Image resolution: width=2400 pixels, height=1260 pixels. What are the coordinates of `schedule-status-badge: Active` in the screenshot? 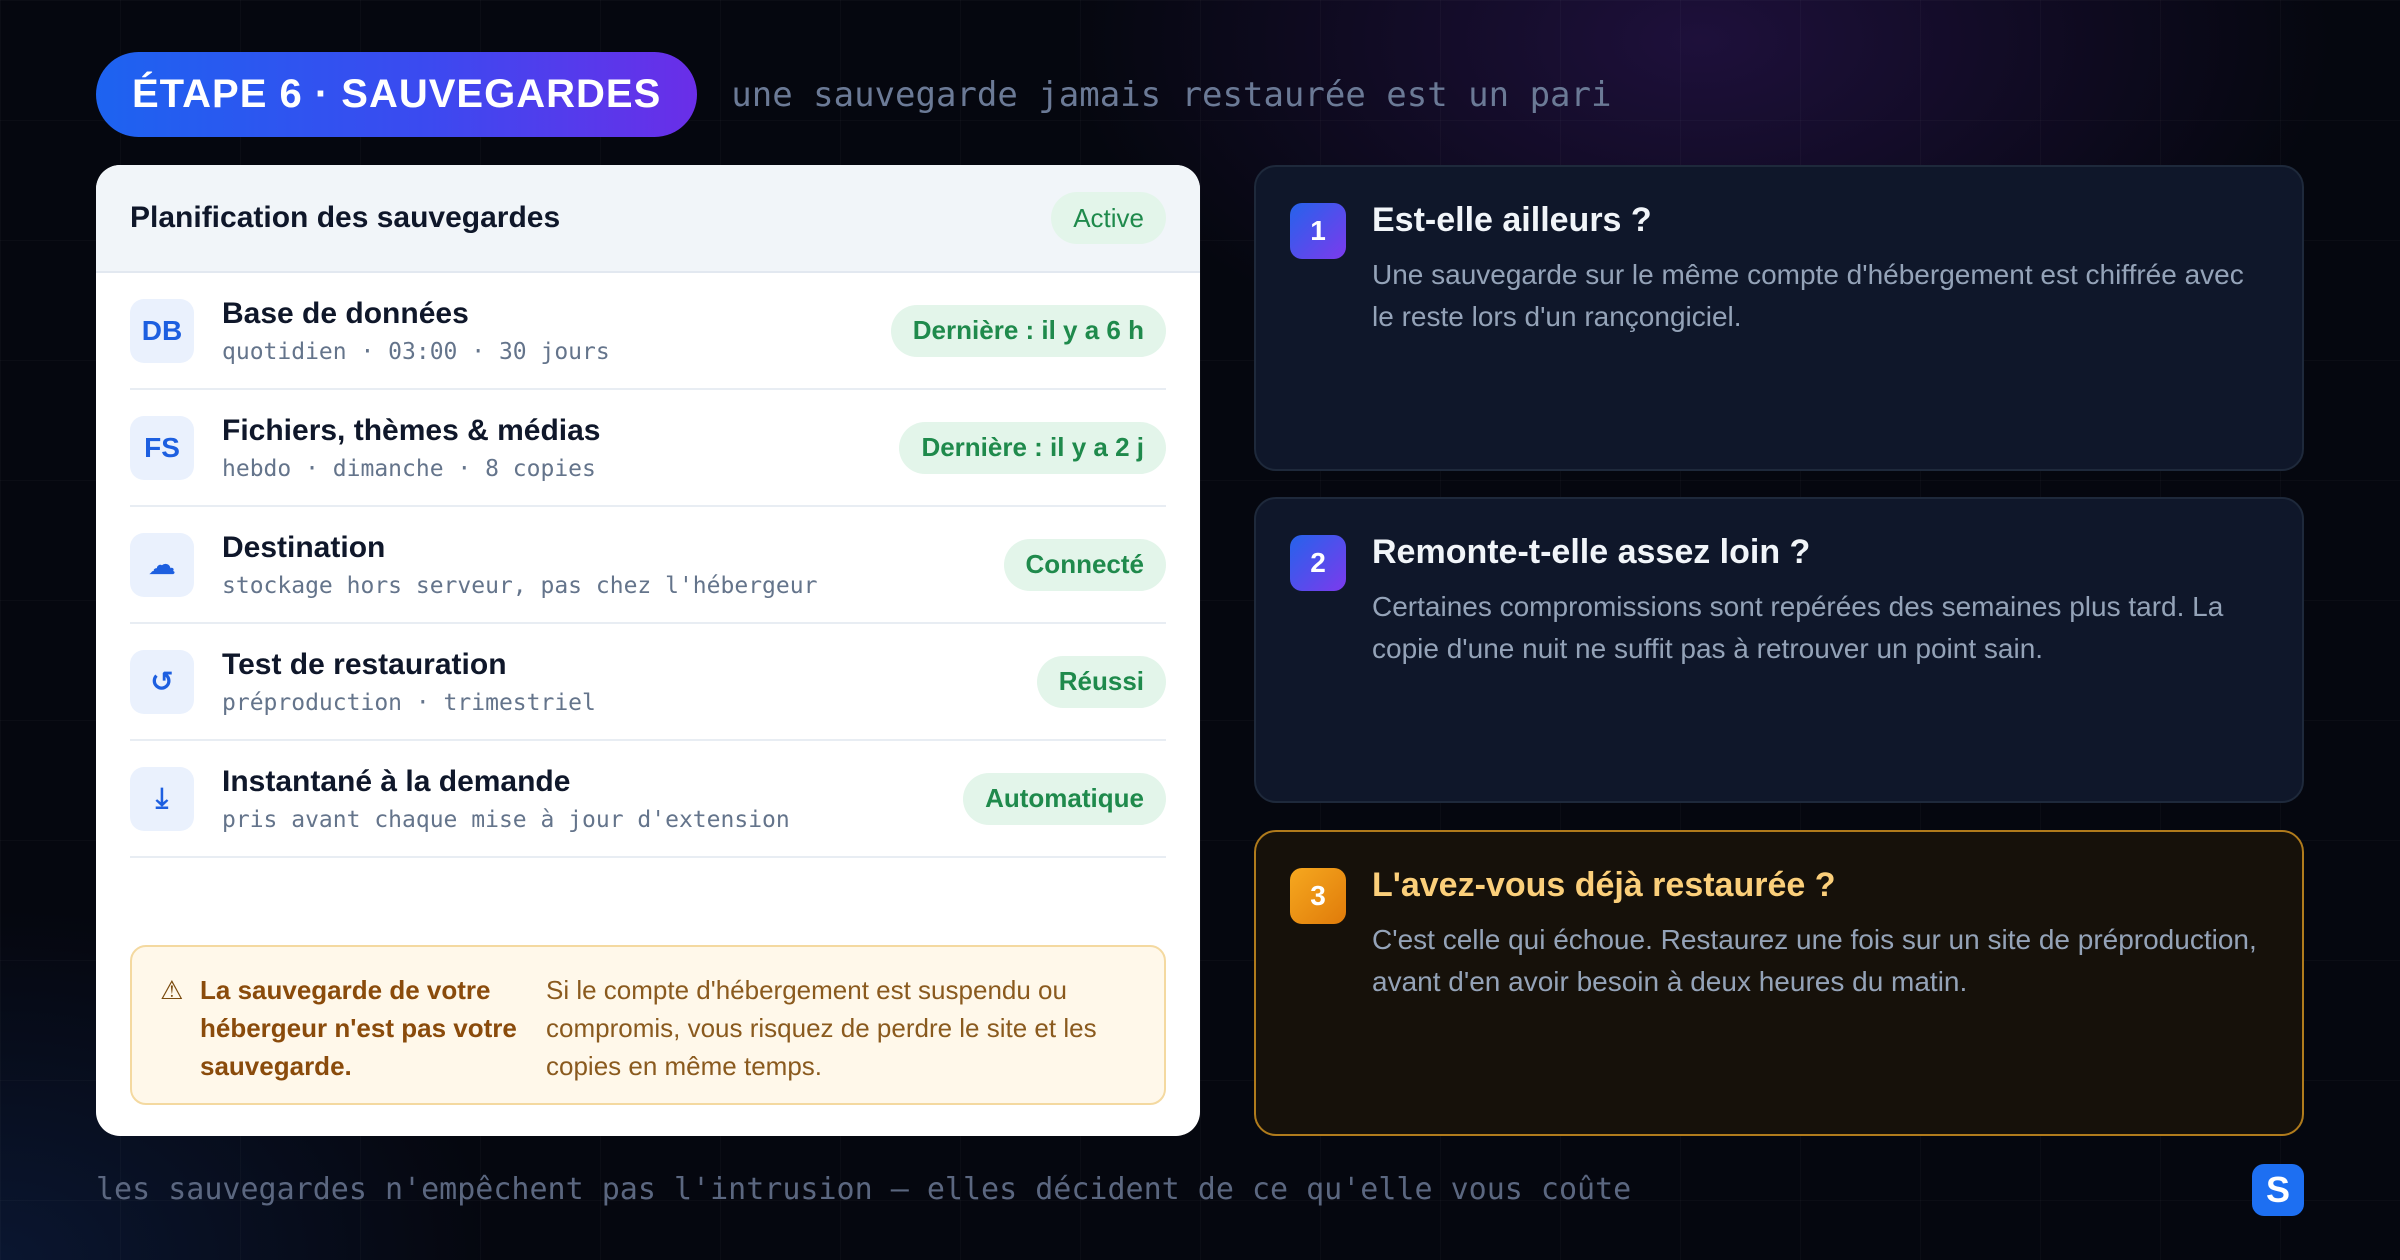 It's located at (1108, 218).